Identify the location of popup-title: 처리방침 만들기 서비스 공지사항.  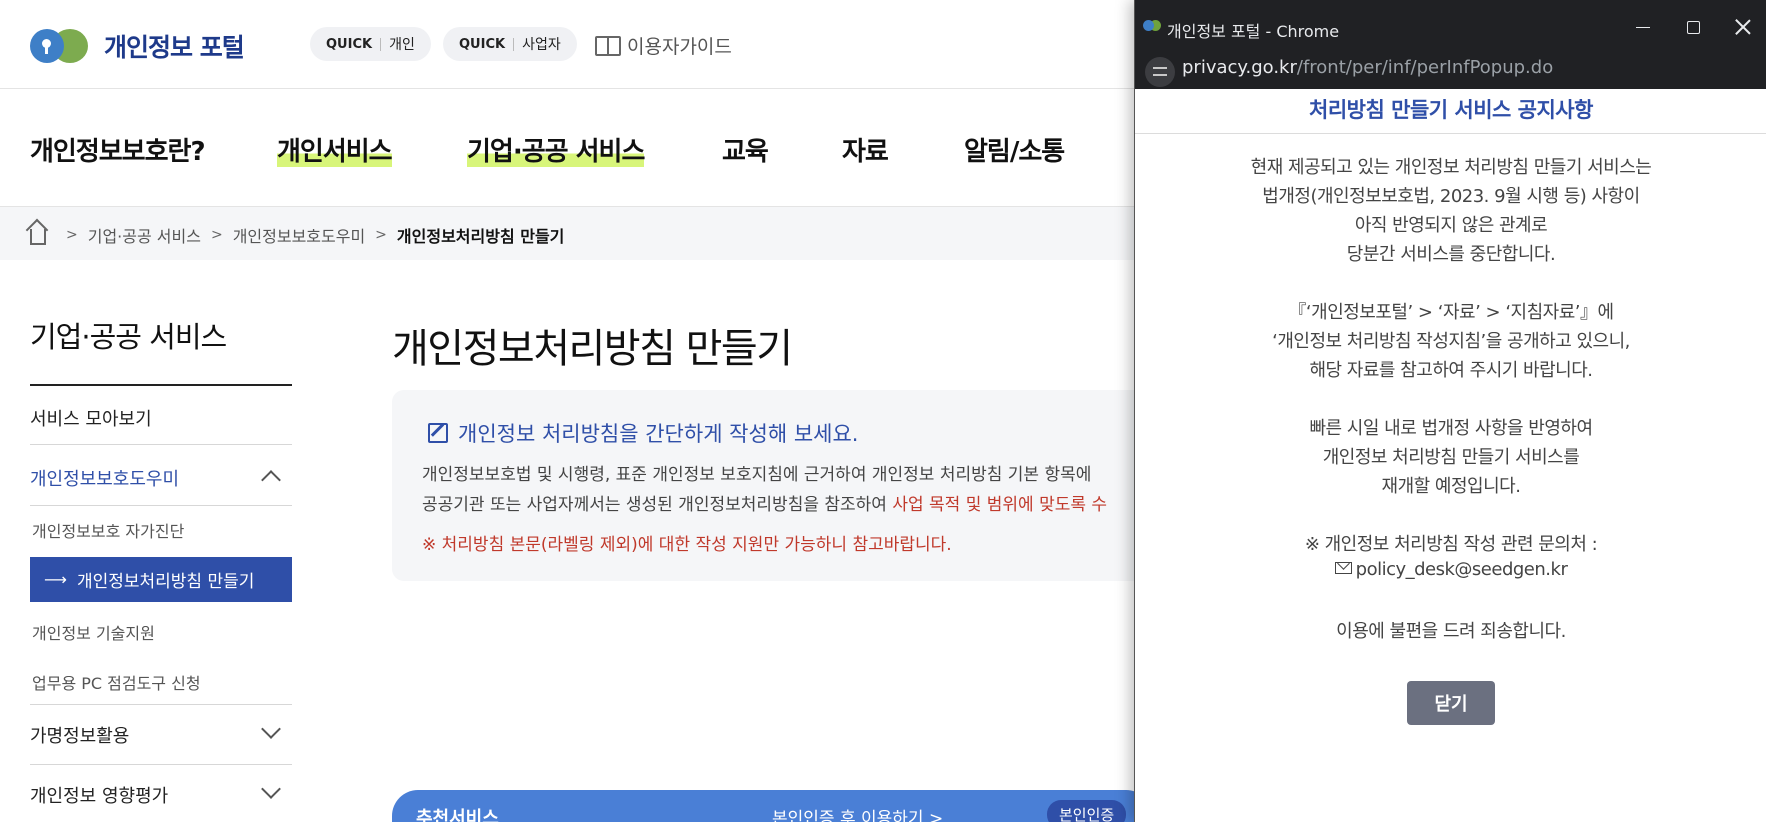
(1451, 110).